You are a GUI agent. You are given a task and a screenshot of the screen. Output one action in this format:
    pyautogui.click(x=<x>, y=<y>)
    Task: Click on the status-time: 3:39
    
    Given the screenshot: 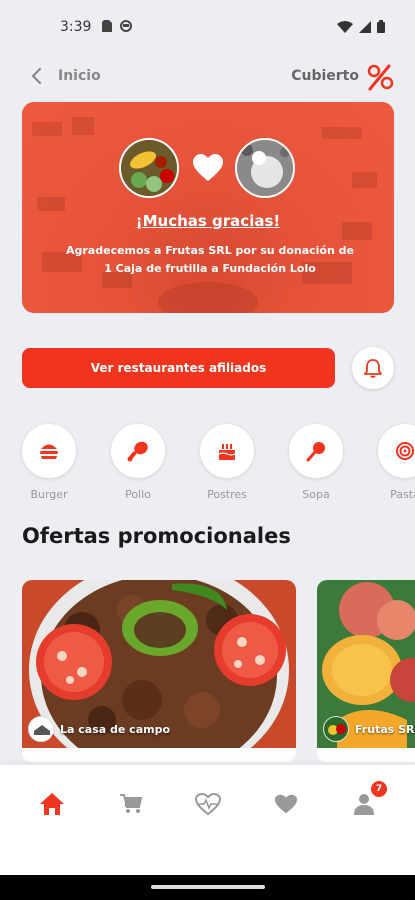 What is the action you would take?
    pyautogui.click(x=76, y=27)
    